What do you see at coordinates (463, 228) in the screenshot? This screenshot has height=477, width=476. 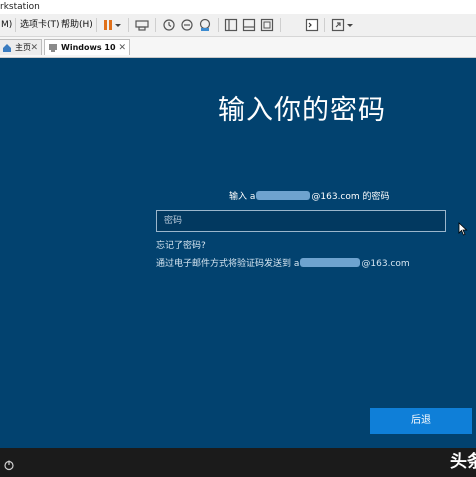 I see `mouse-cursor-icon` at bounding box center [463, 228].